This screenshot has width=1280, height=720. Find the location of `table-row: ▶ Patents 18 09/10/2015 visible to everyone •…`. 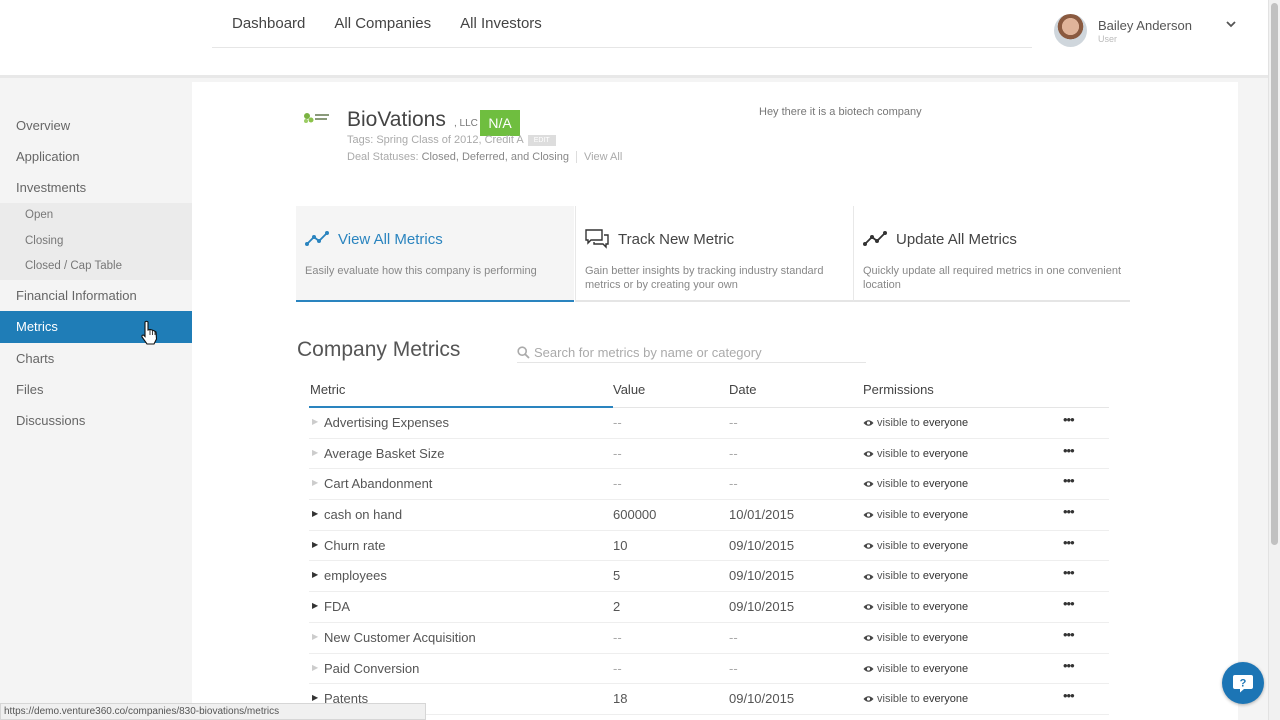

table-row: ▶ Patents 18 09/10/2015 visible to everyone •… is located at coordinates (709, 699).